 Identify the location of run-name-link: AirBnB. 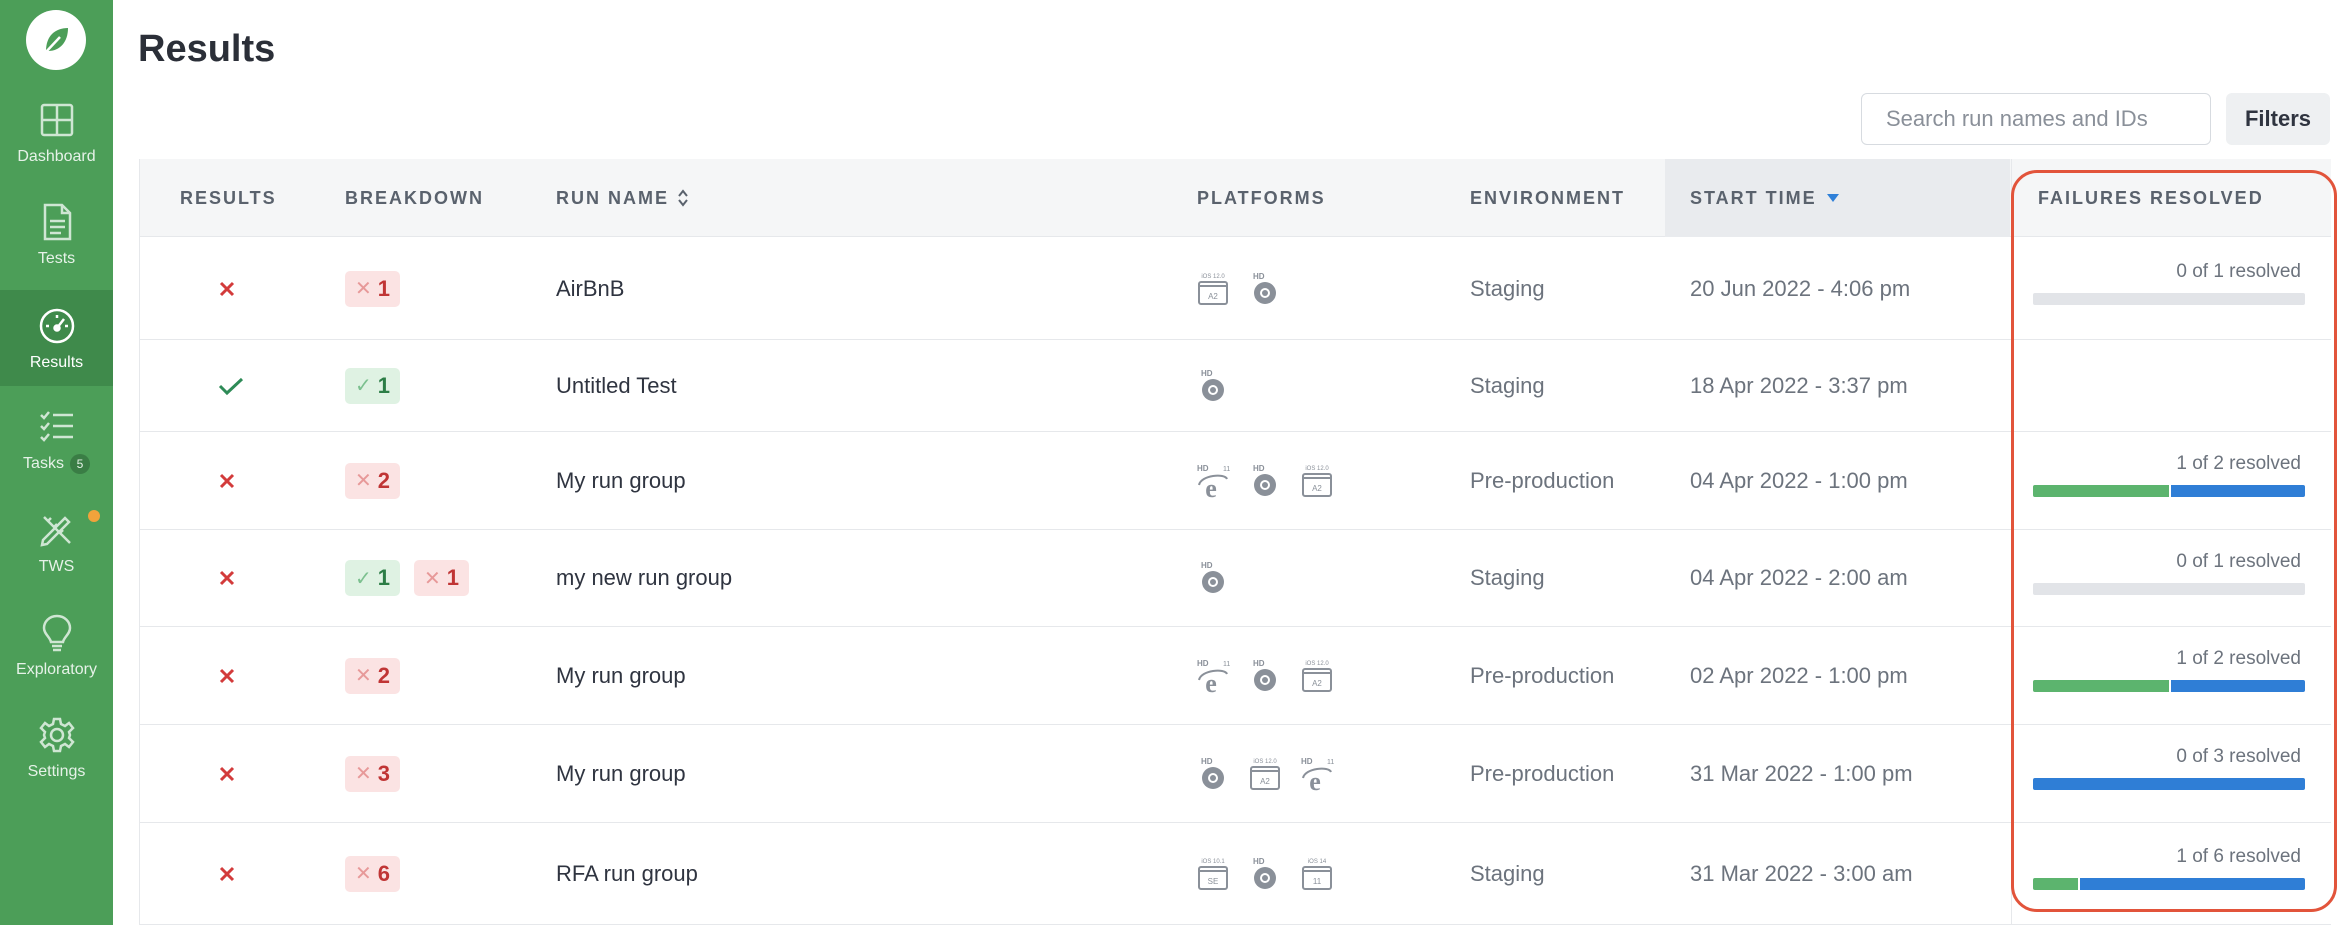
(590, 288).